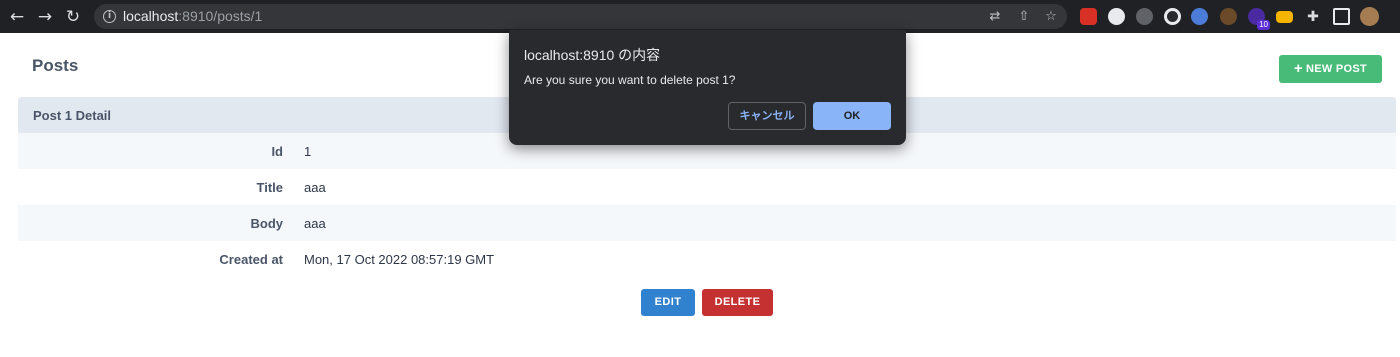  I want to click on new-post-label: NEW POST, so click(1336, 69).